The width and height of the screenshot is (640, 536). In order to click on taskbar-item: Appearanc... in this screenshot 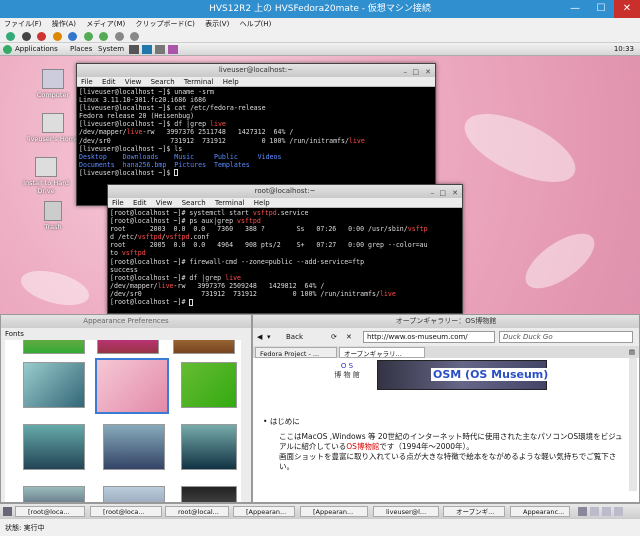, I will do `click(540, 511)`.